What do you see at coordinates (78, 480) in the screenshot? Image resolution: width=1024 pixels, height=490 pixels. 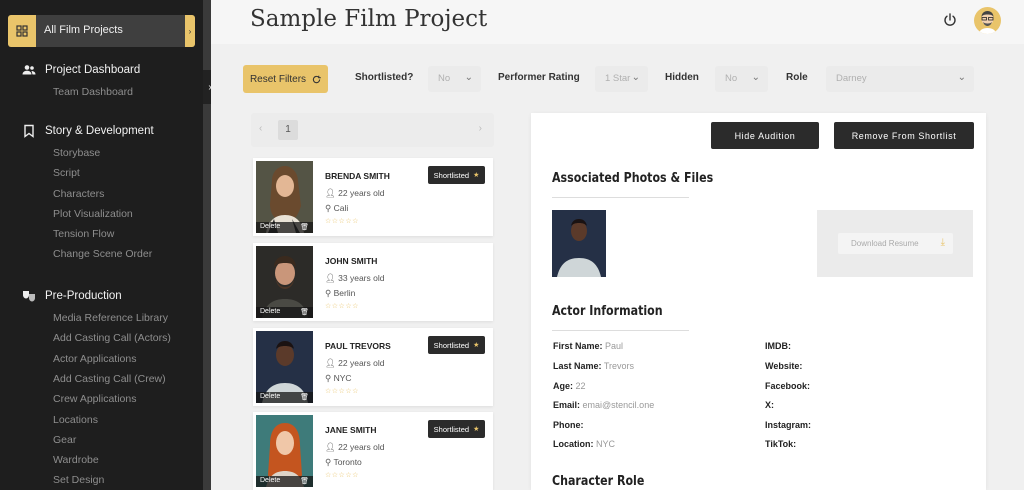 I see `sidebar-item-set-design: Set Design` at bounding box center [78, 480].